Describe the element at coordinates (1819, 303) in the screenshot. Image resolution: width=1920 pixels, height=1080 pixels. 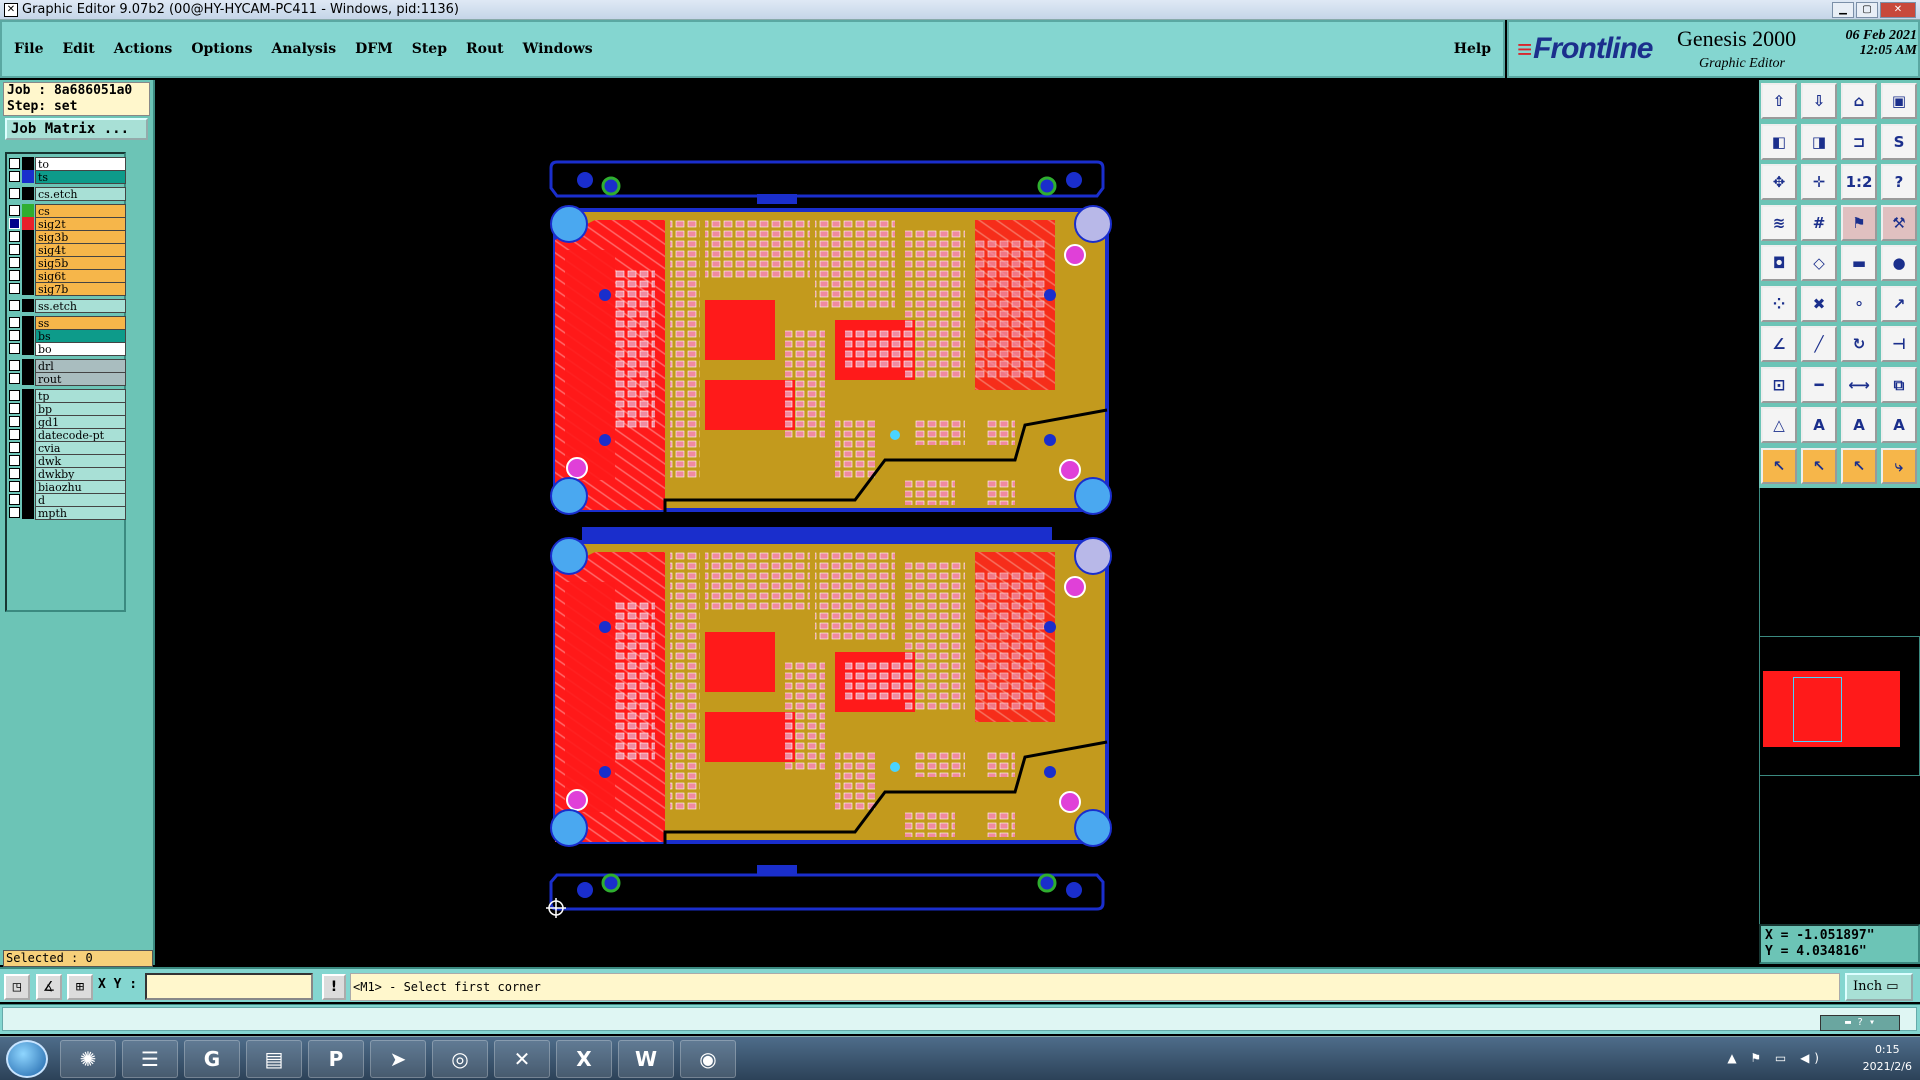
I see `cross-icon: ✖` at that location.